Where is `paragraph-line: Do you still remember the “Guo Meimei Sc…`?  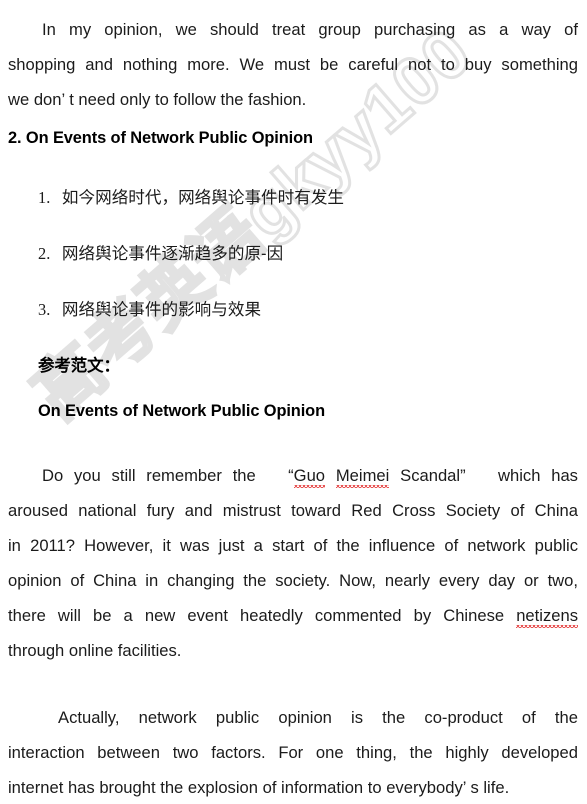 paragraph-line: Do you still remember the “Guo Meimei Sc… is located at coordinates (293, 475).